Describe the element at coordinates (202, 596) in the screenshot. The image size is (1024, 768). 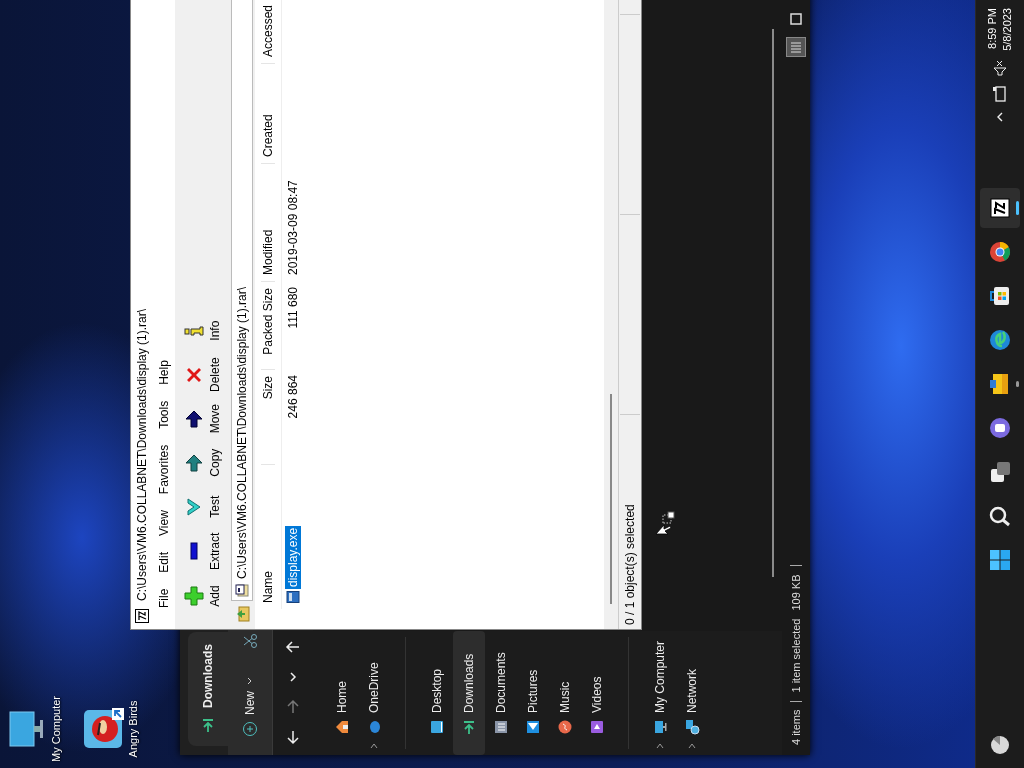
I see `toolbar-button: Add` at that location.